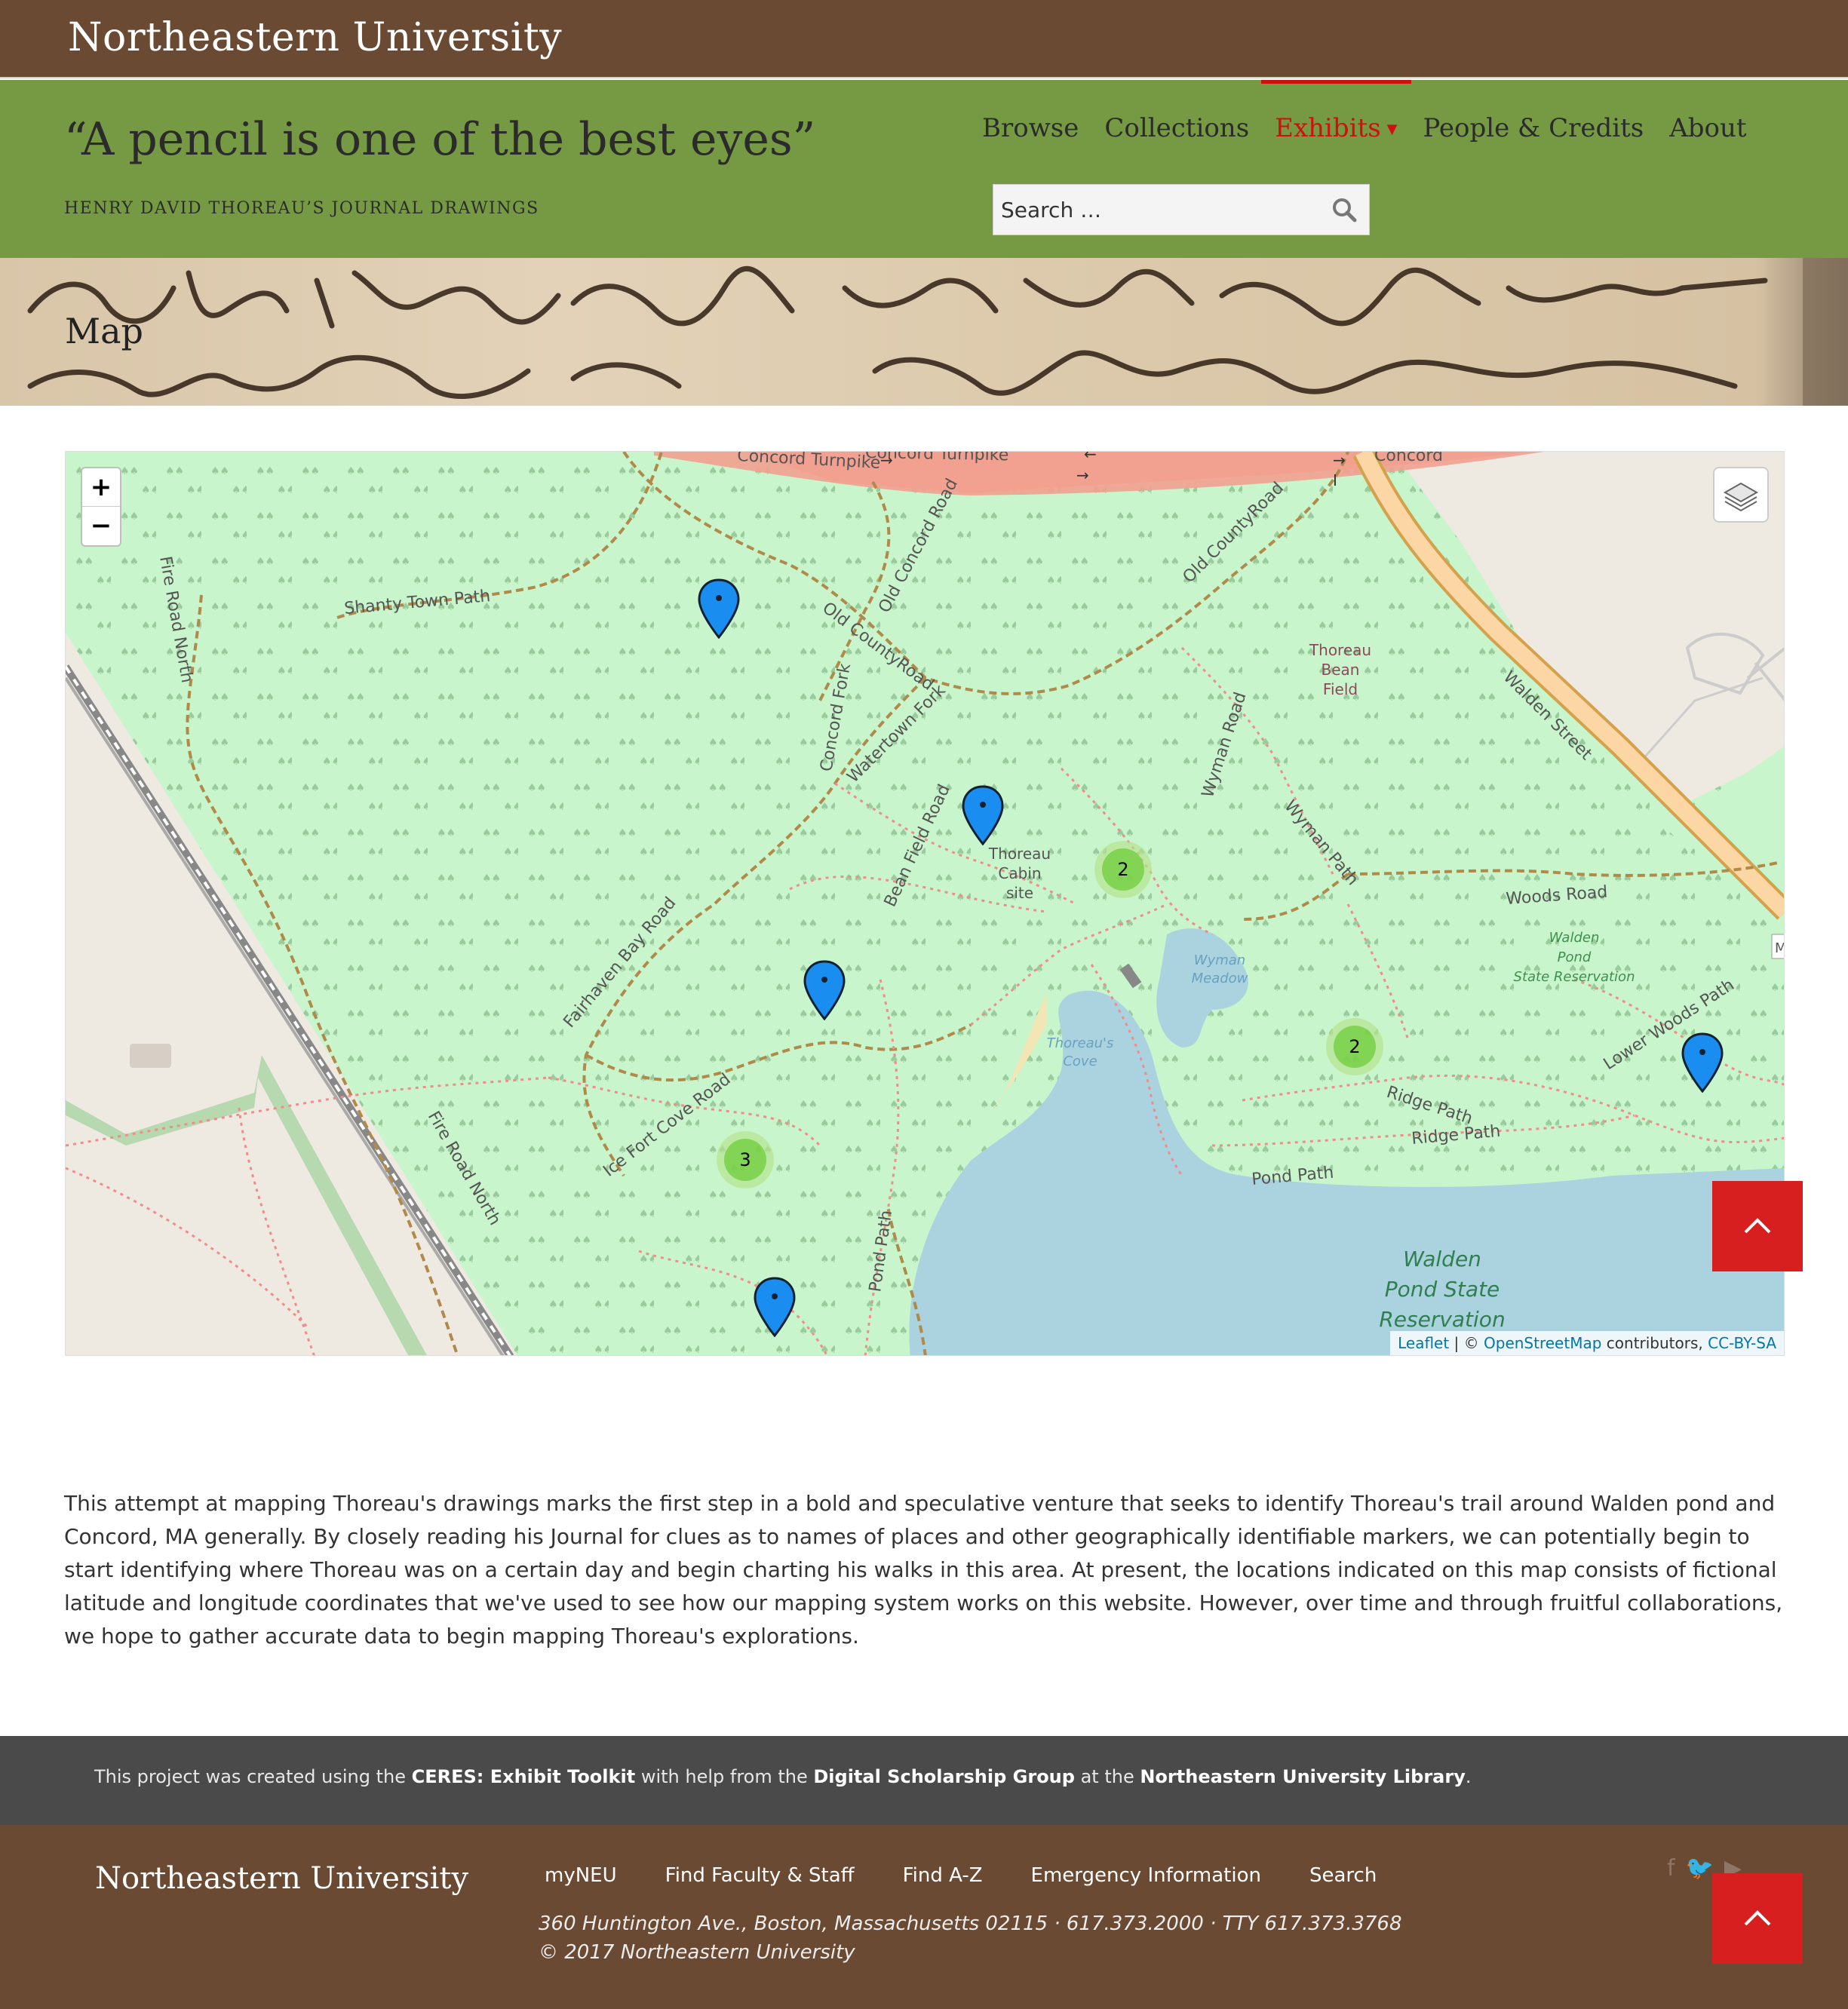  I want to click on label-wyman-meadow-1: Wyman, so click(1219, 960).